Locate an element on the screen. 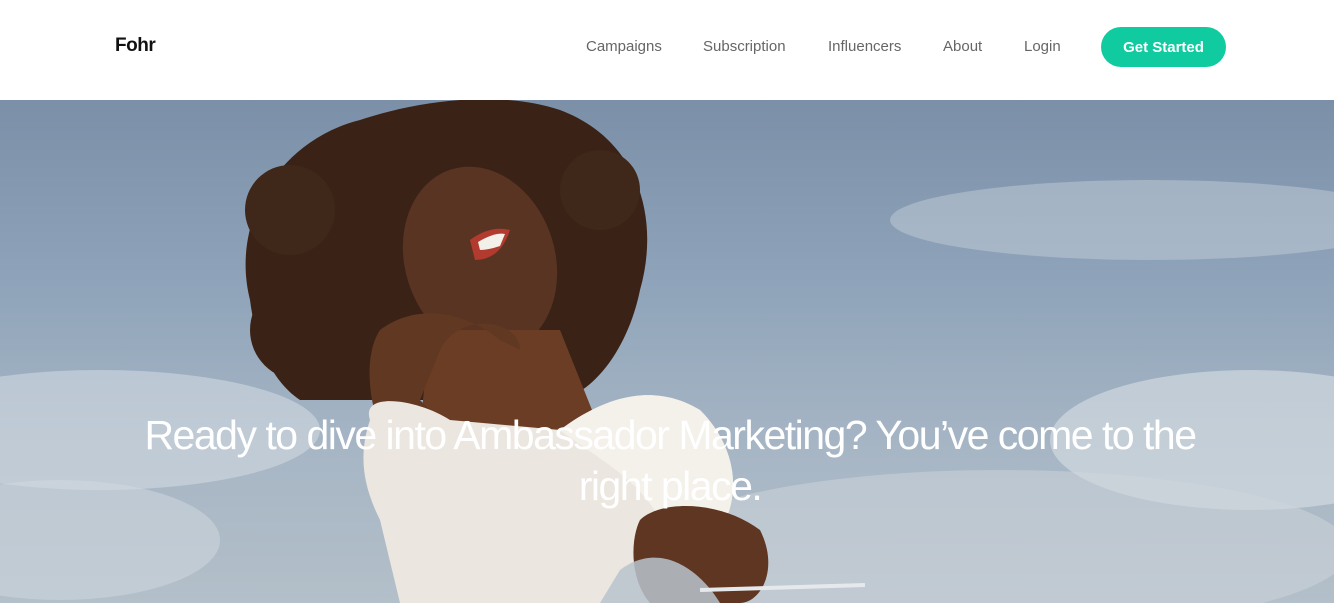 The image size is (1334, 603). get-started-button: Get Started is located at coordinates (1163, 47).